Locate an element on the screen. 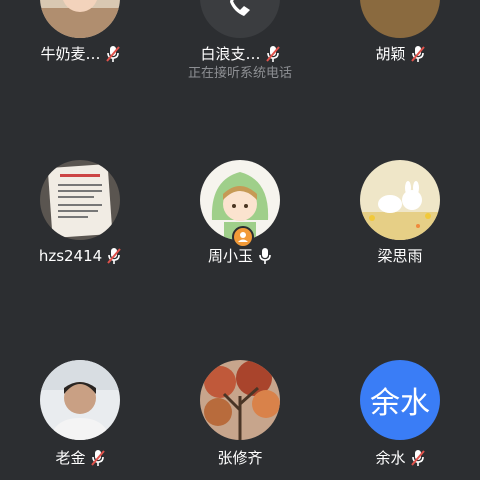 The image size is (480, 480). participant-name-row: 周小玉 is located at coordinates (240, 256).